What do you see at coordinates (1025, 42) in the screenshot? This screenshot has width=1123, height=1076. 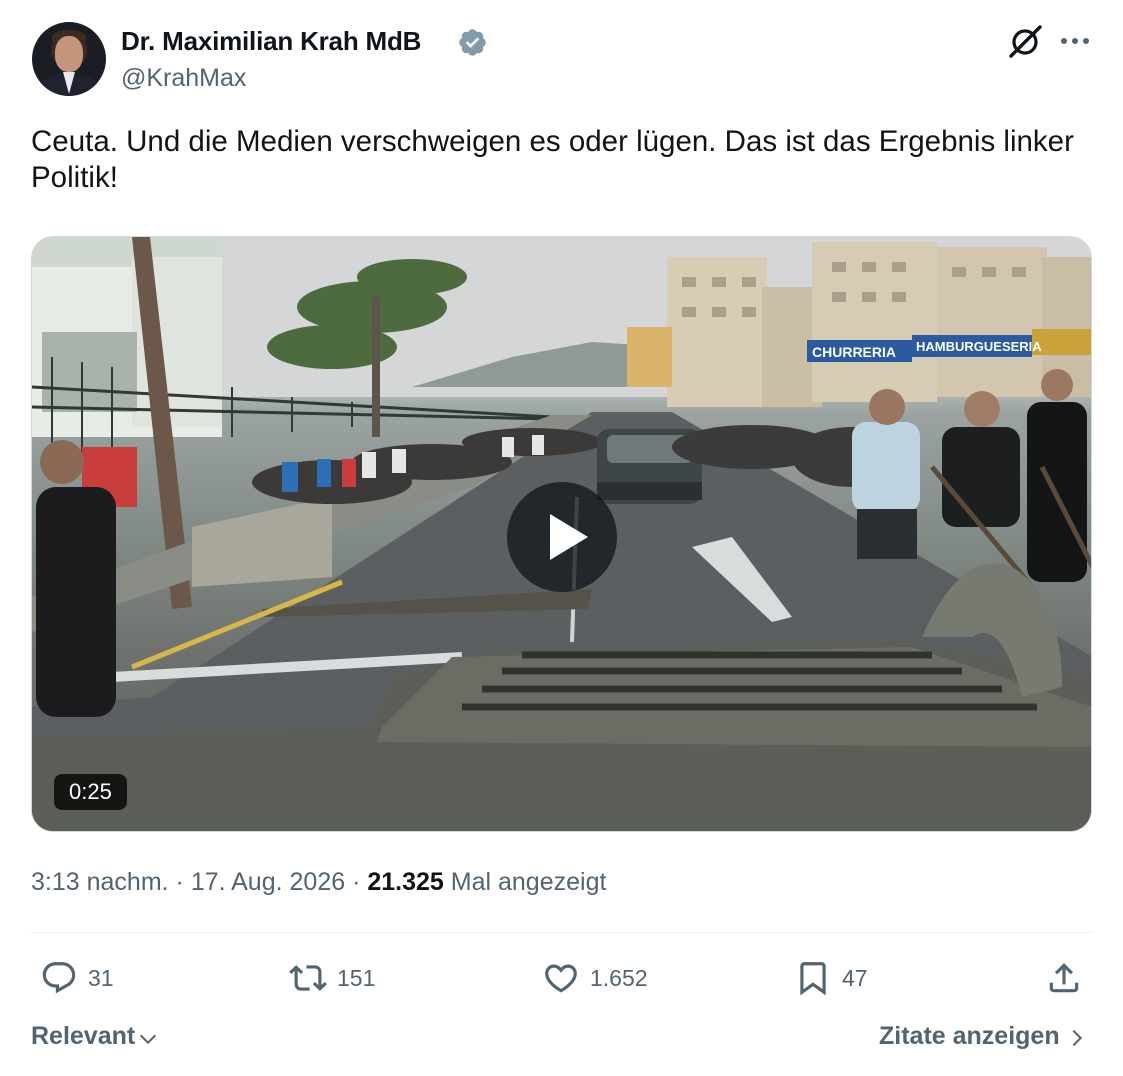 I see `grok-icon` at bounding box center [1025, 42].